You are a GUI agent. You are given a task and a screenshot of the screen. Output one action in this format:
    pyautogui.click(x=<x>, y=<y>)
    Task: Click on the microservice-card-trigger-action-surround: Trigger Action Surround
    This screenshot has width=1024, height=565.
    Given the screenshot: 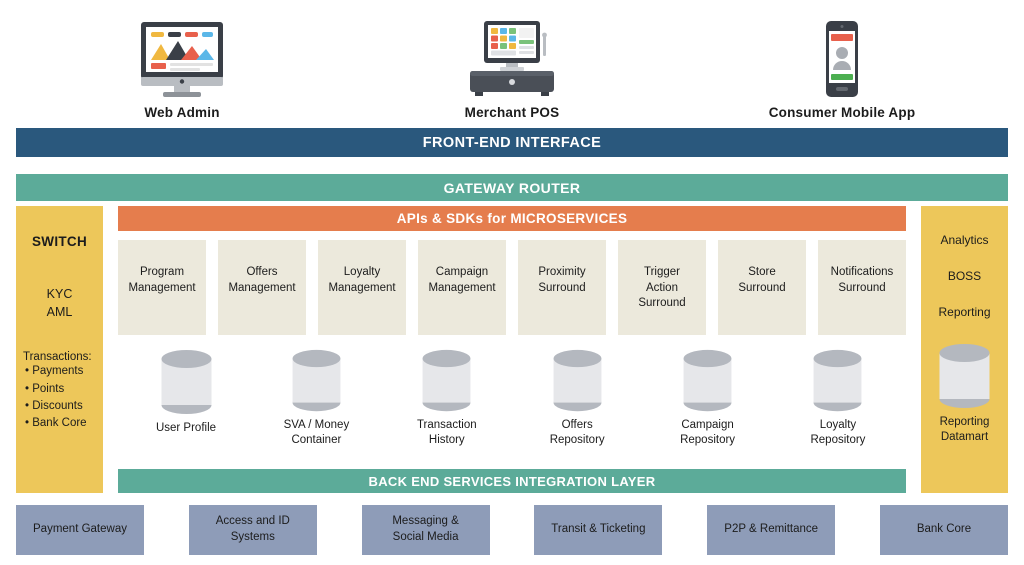 What is the action you would take?
    pyautogui.click(x=662, y=287)
    